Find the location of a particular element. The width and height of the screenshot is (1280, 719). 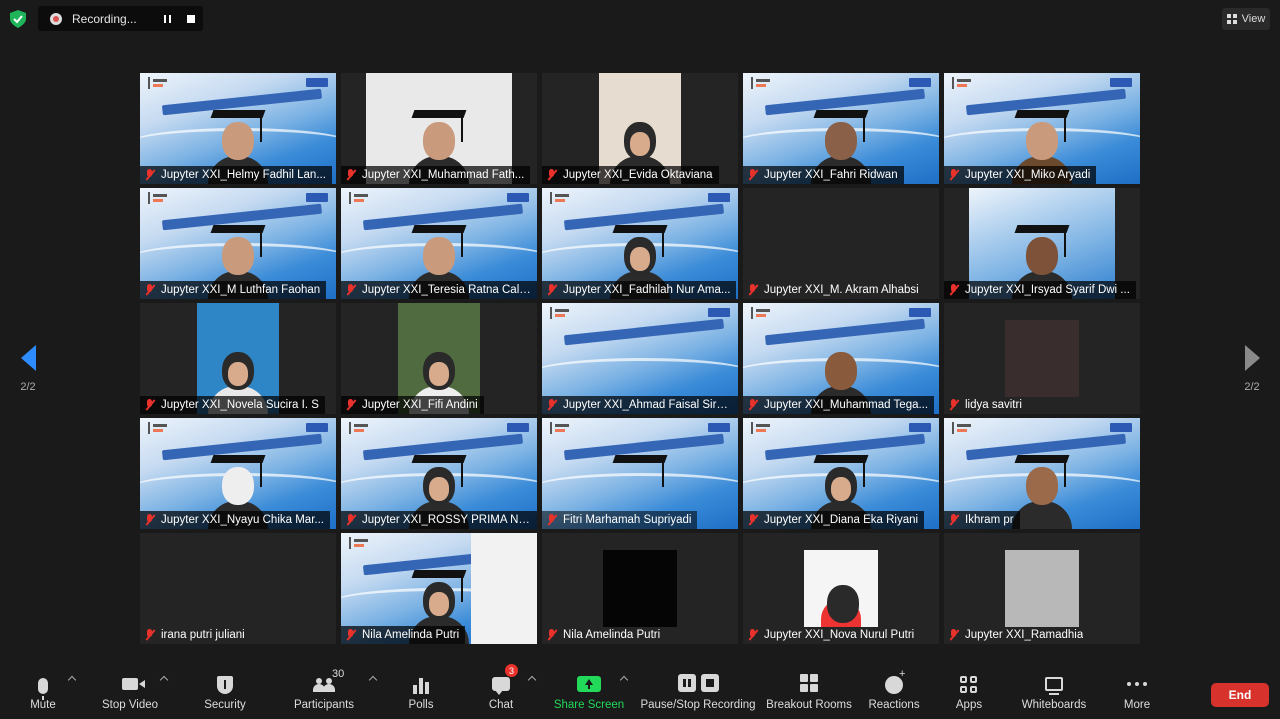

encryption-shield-icon is located at coordinates (18, 19).